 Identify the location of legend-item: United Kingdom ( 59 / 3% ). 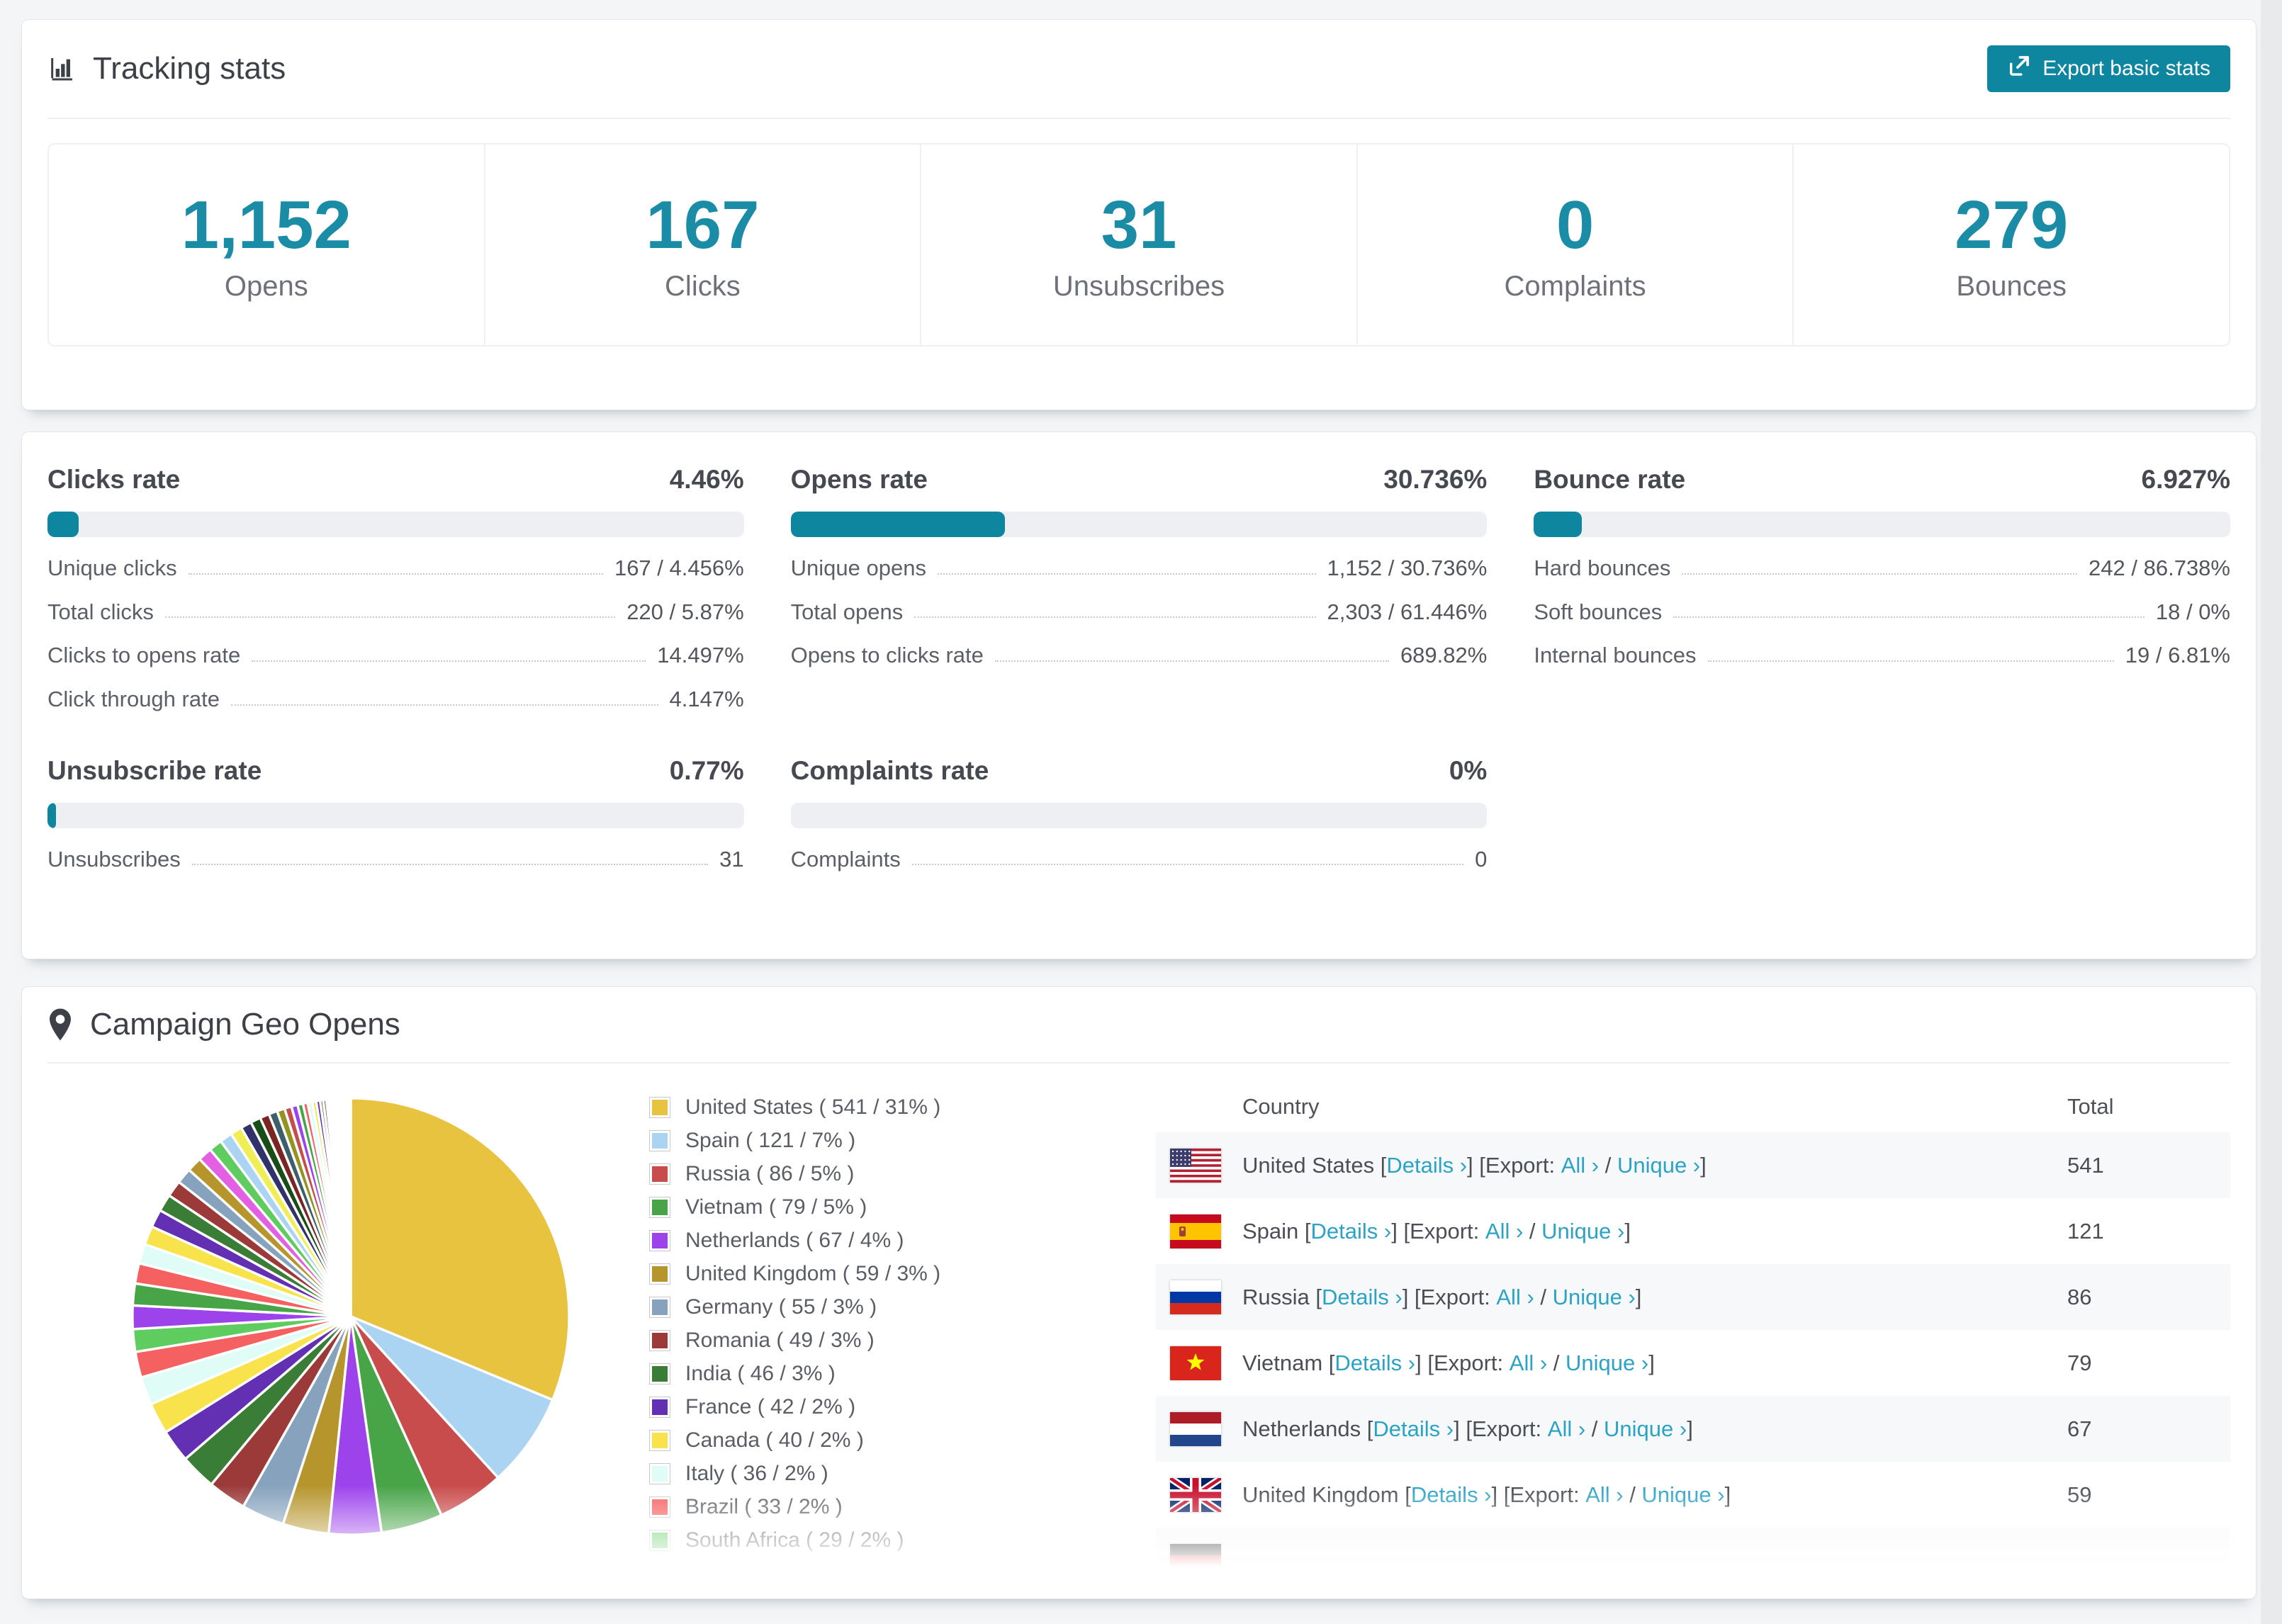
(889, 1274).